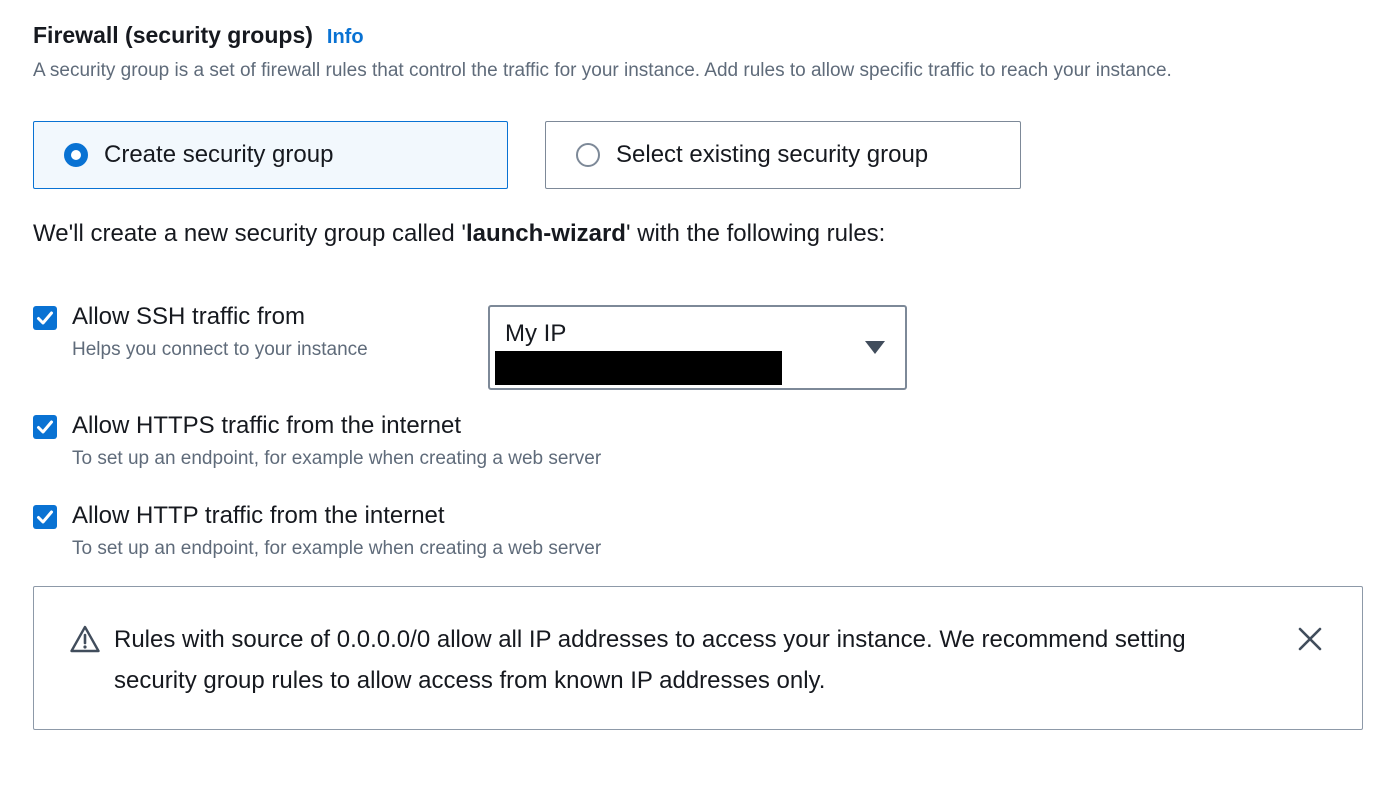 The height and width of the screenshot is (807, 1400). I want to click on select-existing-group-tile: Select existing security group, so click(783, 155).